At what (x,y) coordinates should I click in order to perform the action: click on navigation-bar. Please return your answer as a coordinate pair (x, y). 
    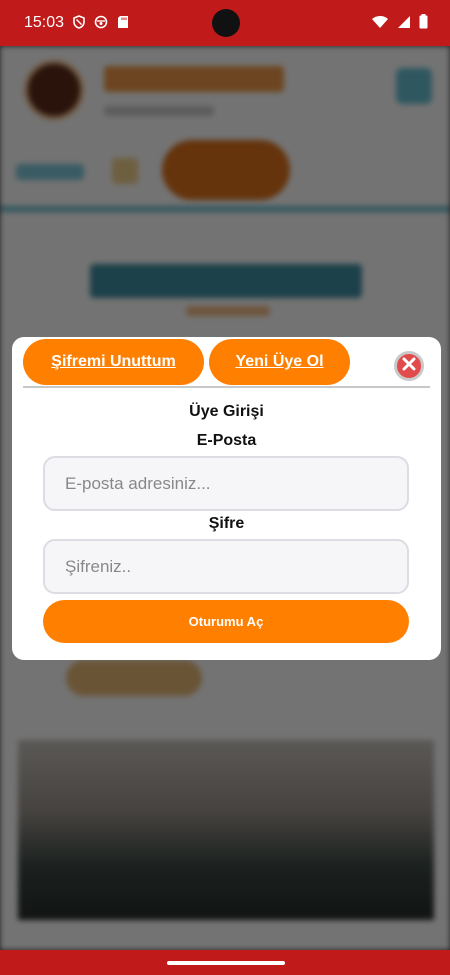
    Looking at the image, I should click on (225, 962).